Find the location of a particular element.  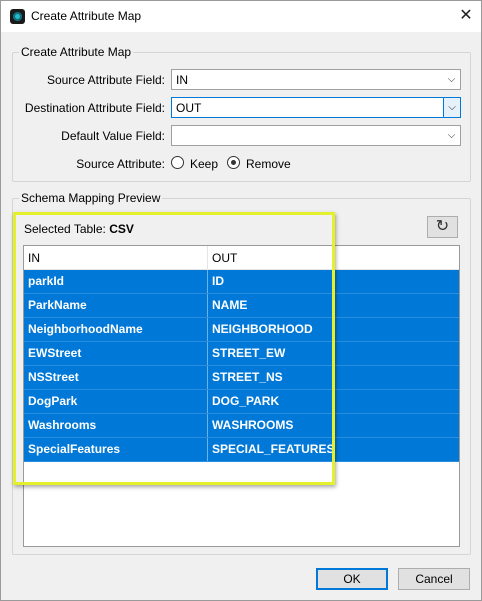

table-row: parkId ID is located at coordinates (241, 282).